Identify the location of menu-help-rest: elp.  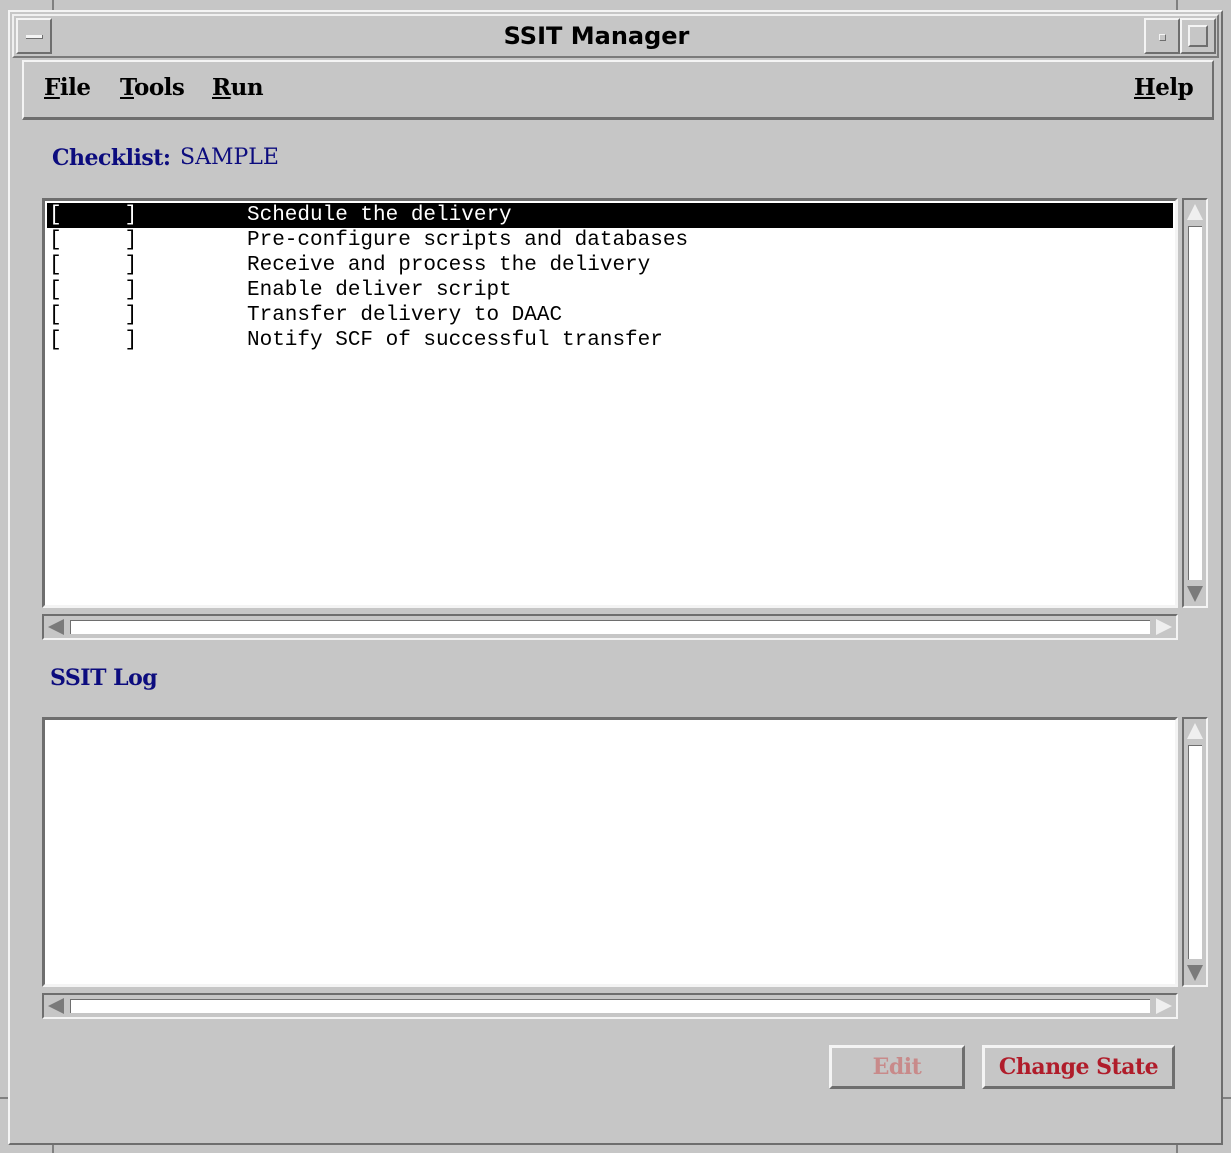
(1174, 87).